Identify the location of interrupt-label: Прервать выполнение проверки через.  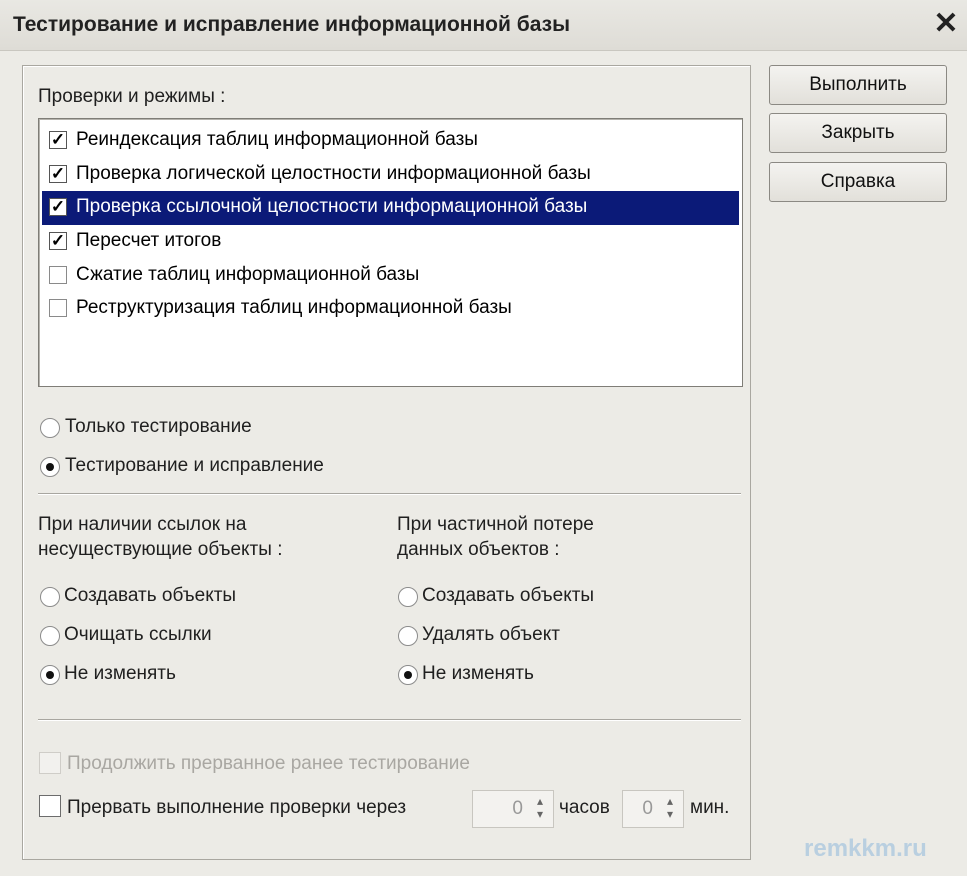
(237, 807).